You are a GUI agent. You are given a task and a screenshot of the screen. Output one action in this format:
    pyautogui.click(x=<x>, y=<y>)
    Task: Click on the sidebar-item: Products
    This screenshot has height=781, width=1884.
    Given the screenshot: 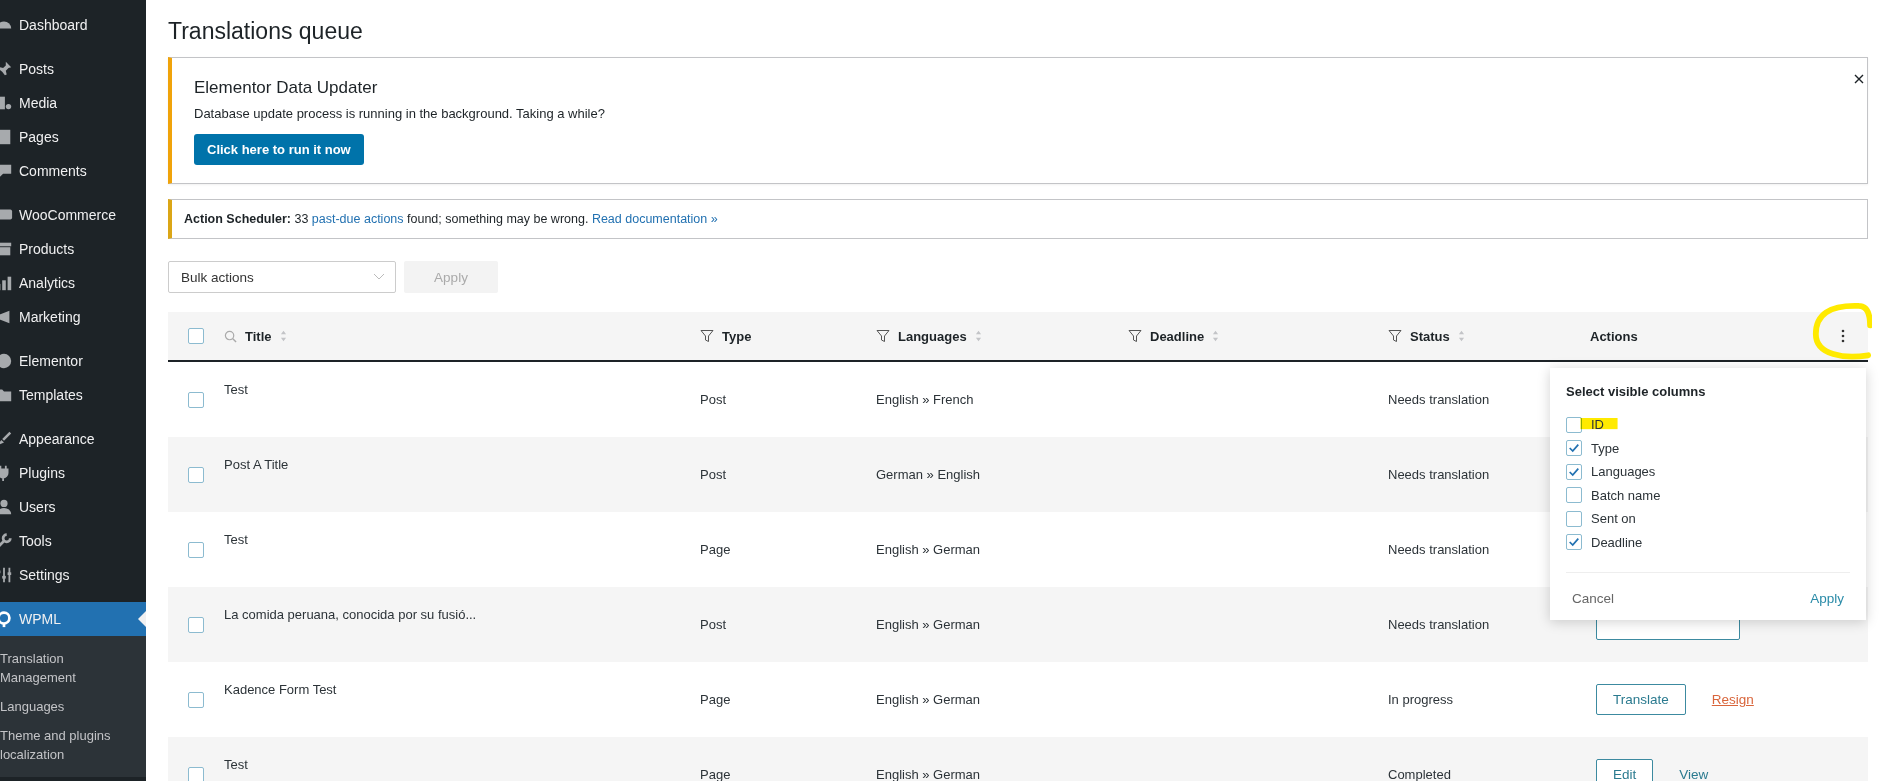 What is the action you would take?
    pyautogui.click(x=73, y=249)
    